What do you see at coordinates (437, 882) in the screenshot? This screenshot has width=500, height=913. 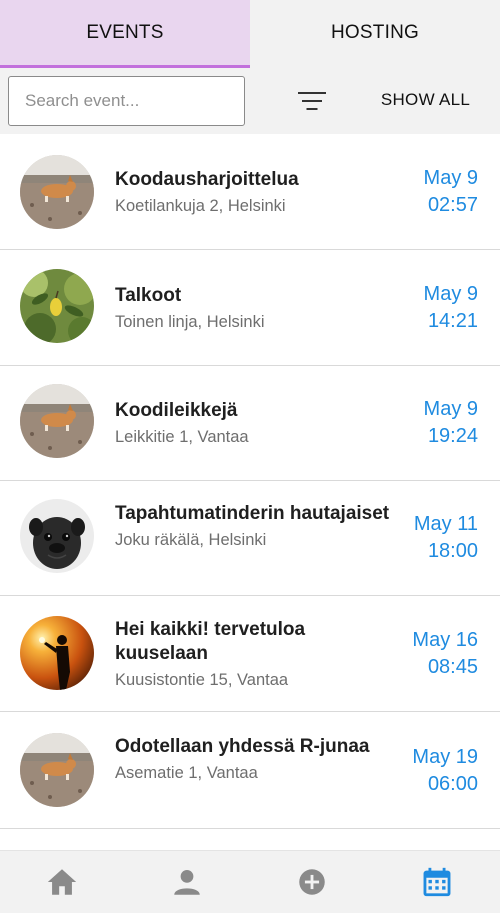 I see `calendar-icon` at bounding box center [437, 882].